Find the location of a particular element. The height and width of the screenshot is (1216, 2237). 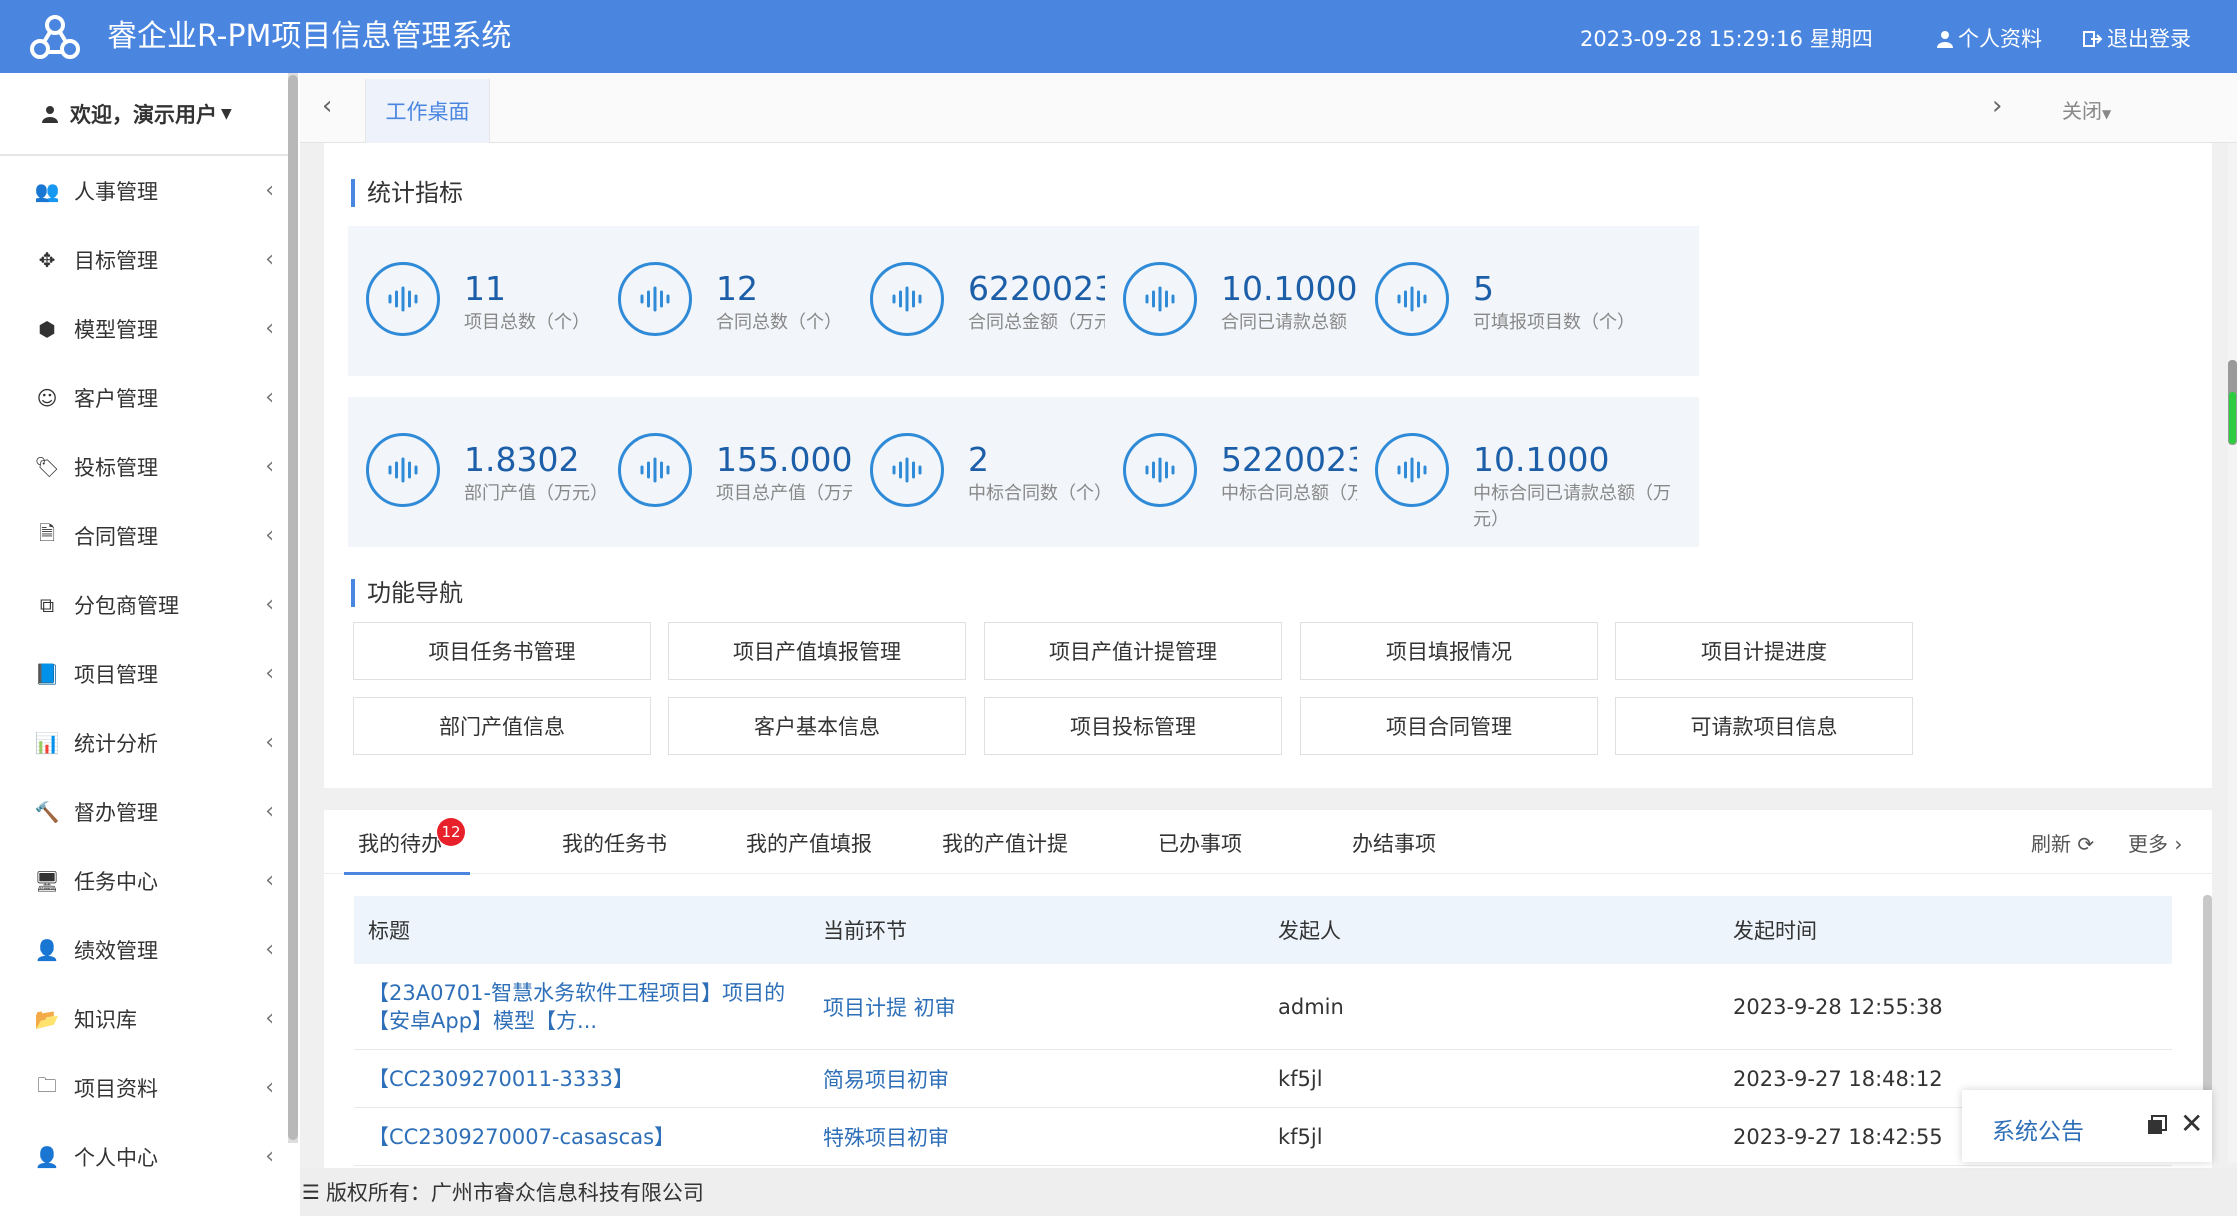

monitor-icon: 🖥 is located at coordinates (47, 880).